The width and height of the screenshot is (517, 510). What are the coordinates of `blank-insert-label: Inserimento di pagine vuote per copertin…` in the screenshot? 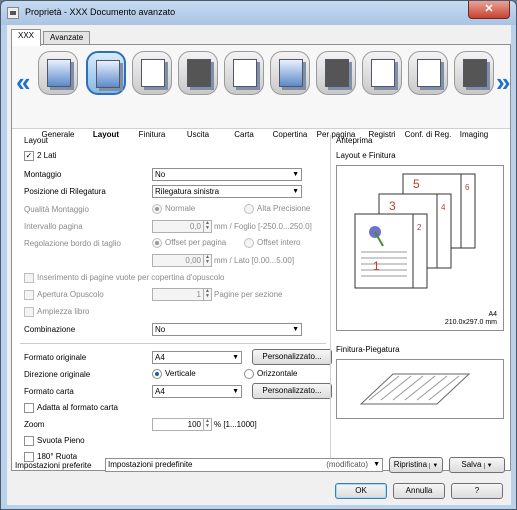 It's located at (131, 277).